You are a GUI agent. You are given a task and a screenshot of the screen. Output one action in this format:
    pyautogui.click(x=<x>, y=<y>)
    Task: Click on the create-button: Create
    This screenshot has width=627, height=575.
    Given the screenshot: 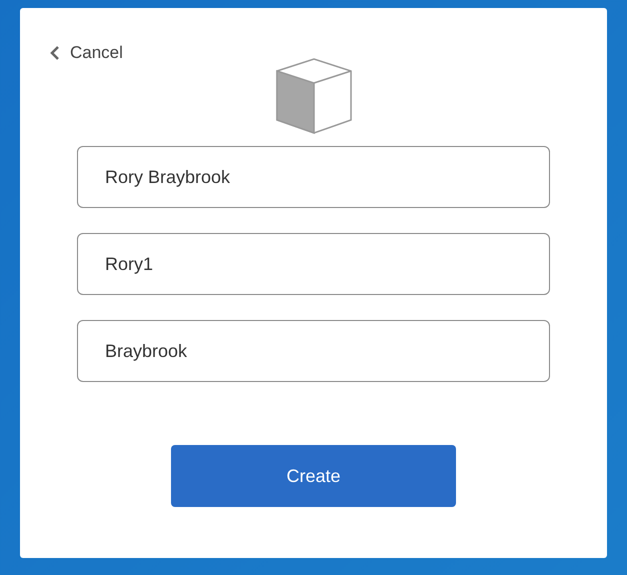 What is the action you would take?
    pyautogui.click(x=313, y=476)
    